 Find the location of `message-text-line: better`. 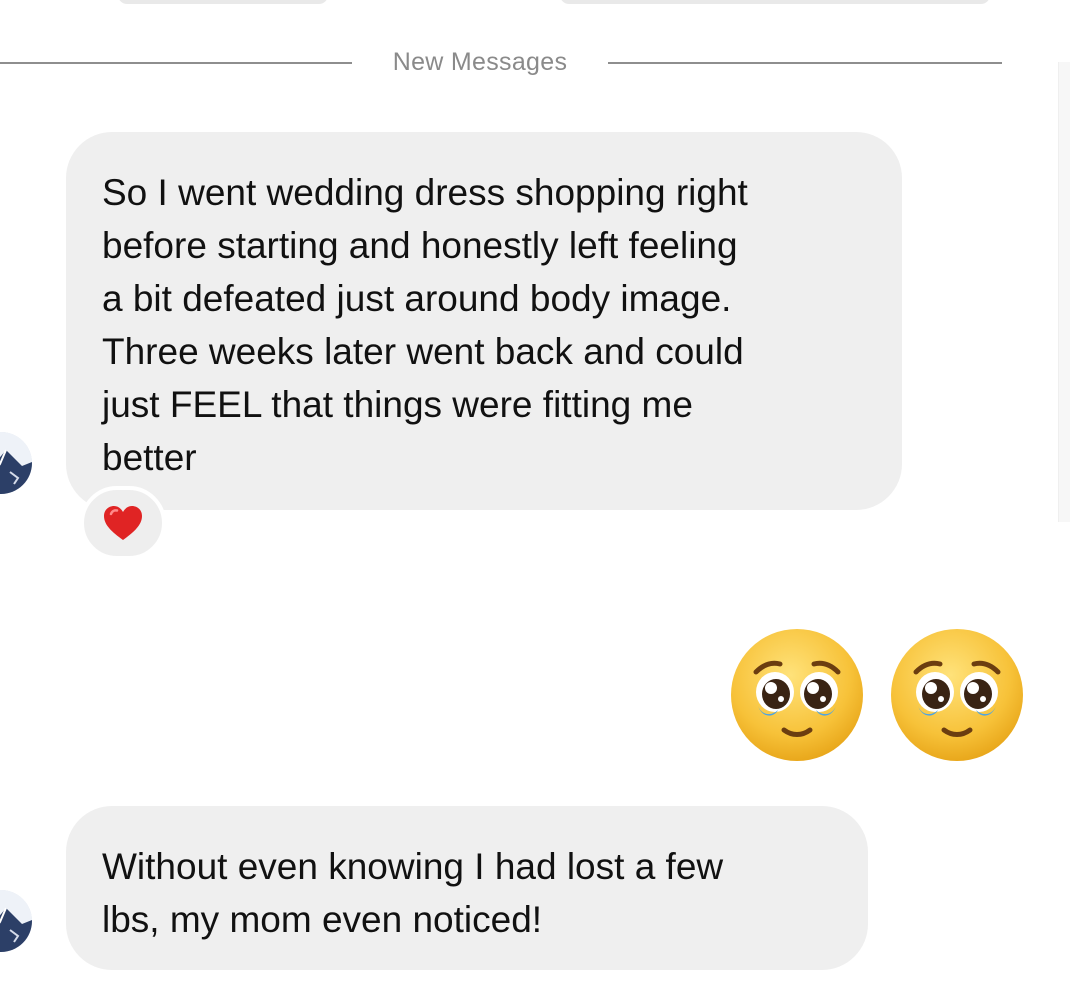

message-text-line: better is located at coordinates (149, 457).